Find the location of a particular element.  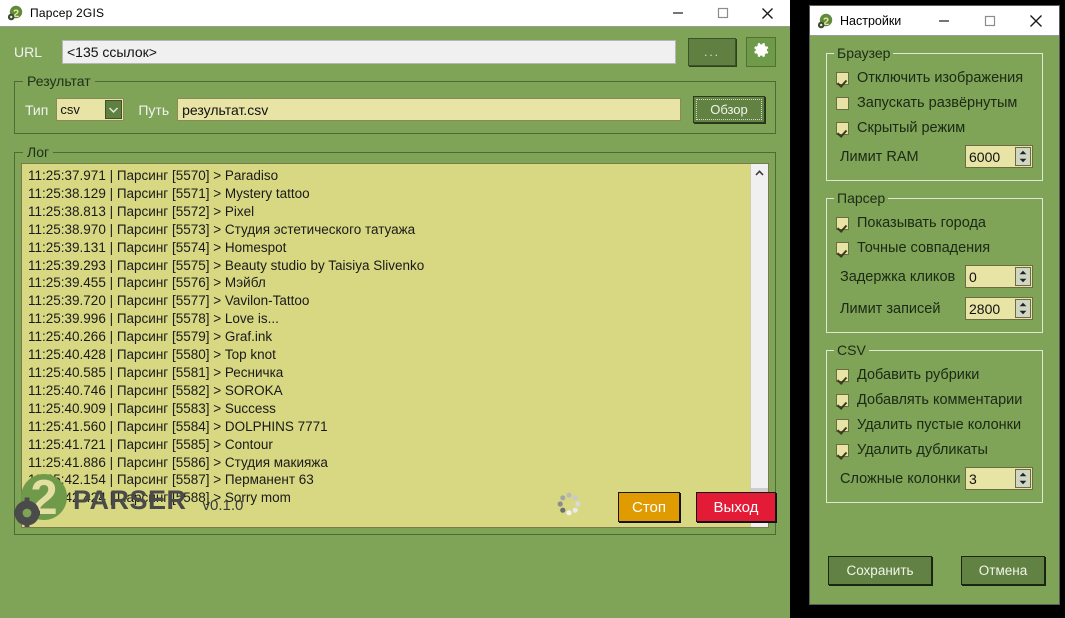

parser-checkbox-row: Точные совпадения is located at coordinates (934, 248).